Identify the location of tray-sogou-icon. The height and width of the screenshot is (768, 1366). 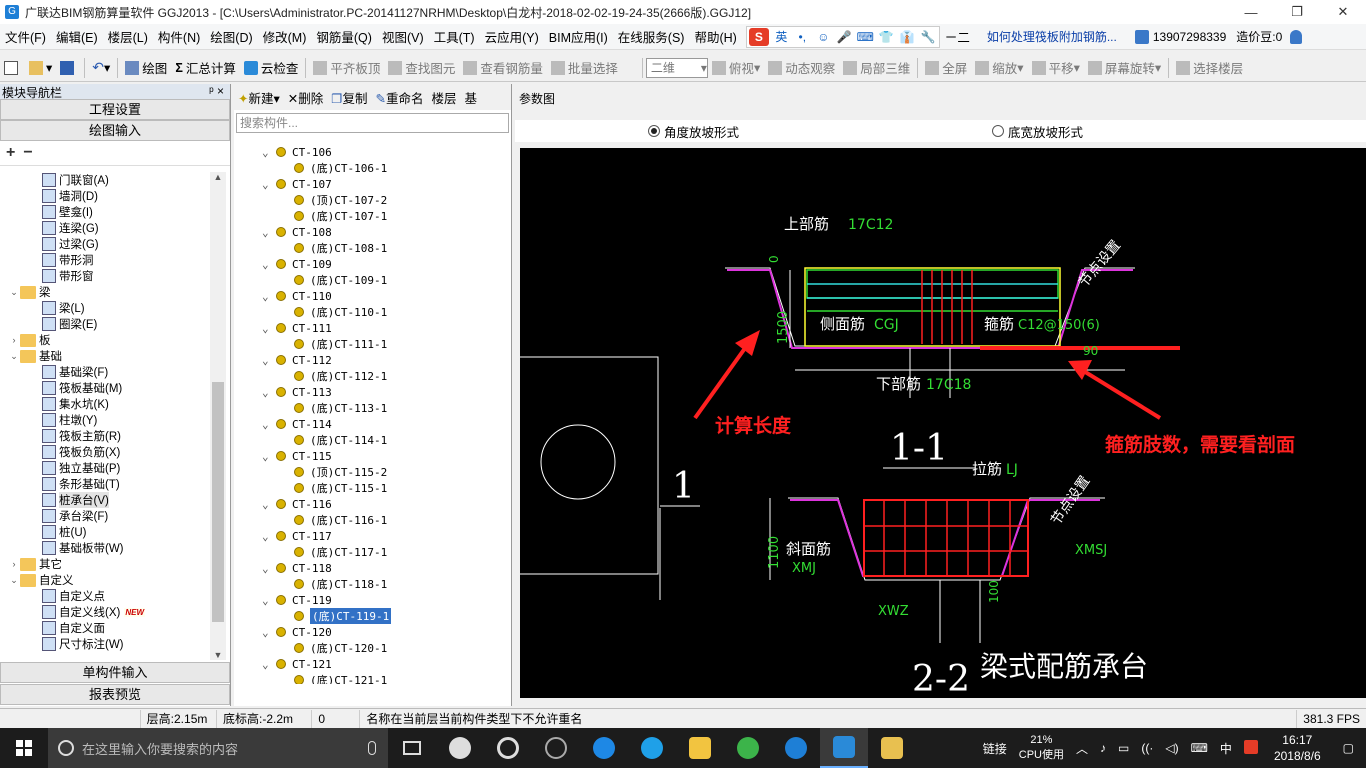
(1251, 748).